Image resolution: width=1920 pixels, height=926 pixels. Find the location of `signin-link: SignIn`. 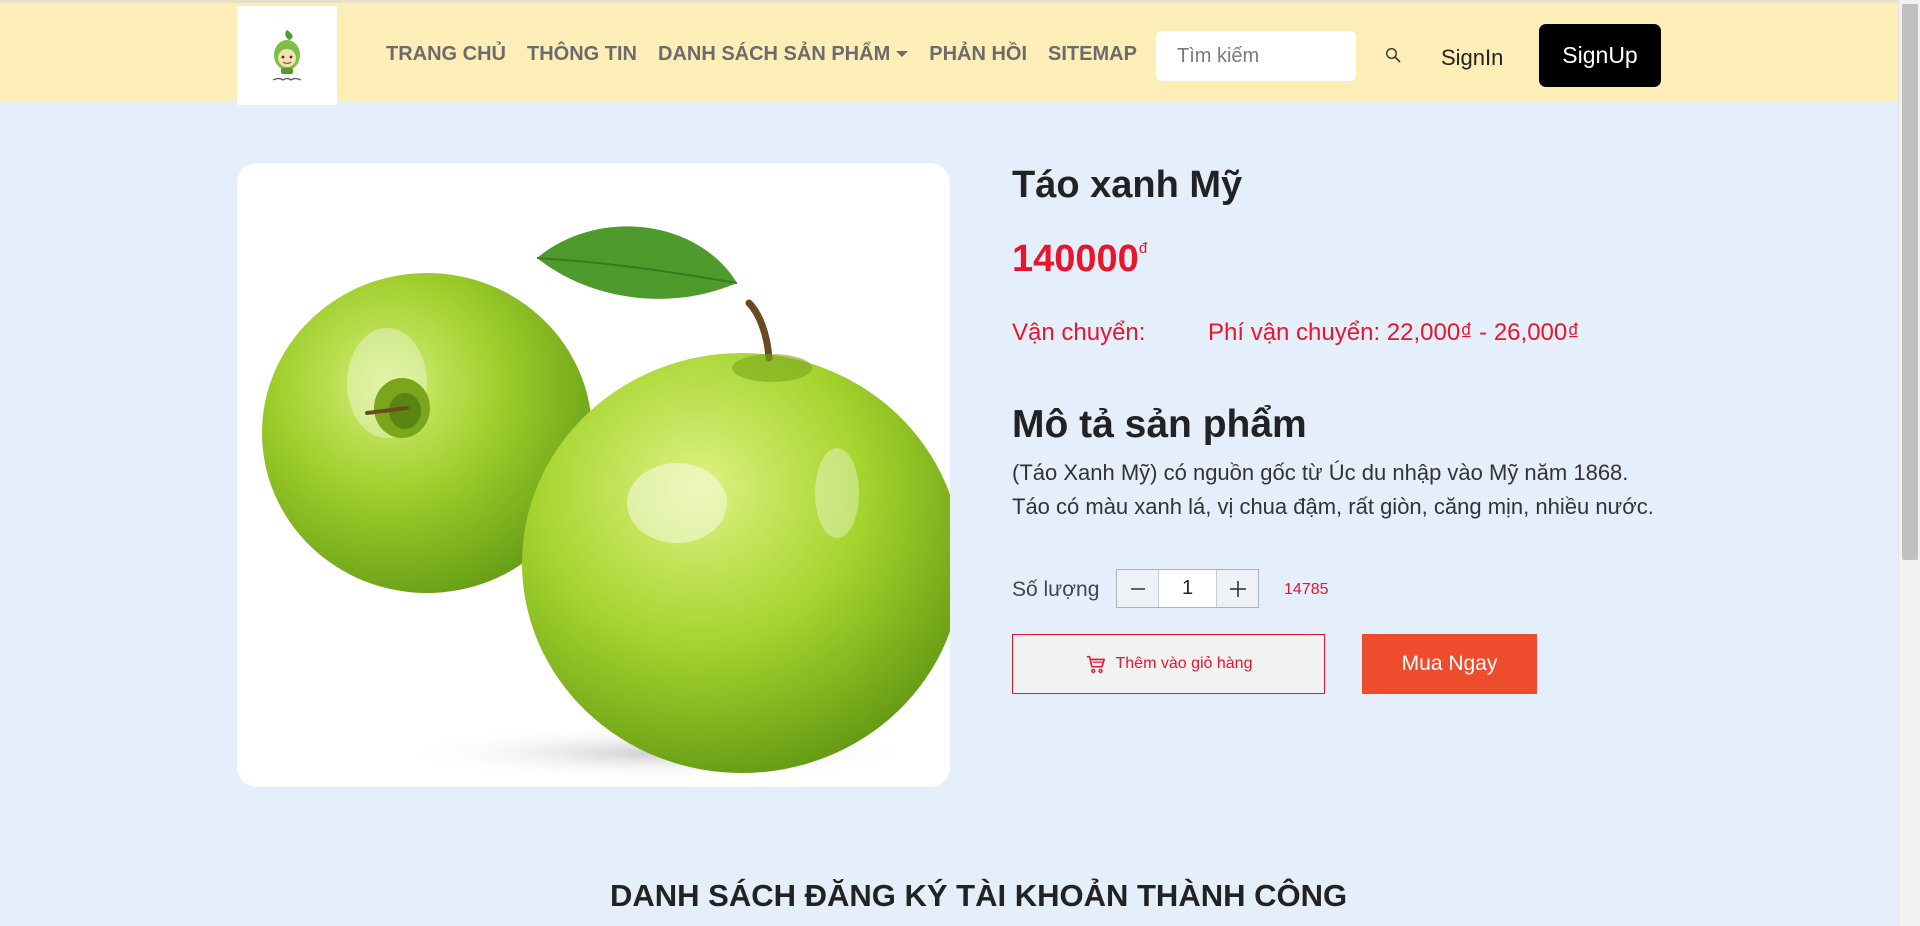

signin-link: SignIn is located at coordinates (1472, 58).